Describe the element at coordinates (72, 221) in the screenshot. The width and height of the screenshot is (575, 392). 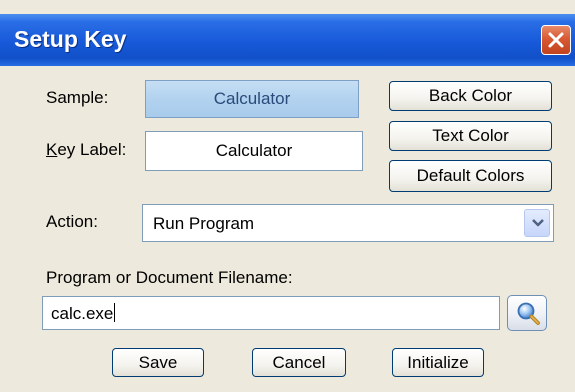
I see `action-label: Action:` at that location.